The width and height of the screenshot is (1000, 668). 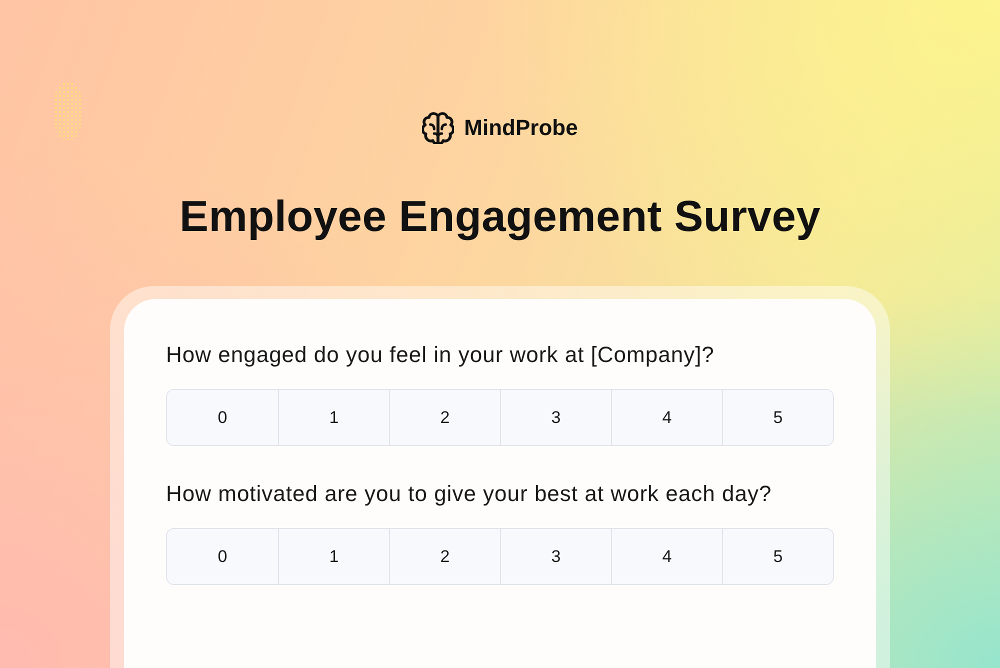 What do you see at coordinates (441, 355) in the screenshot?
I see `question-text: How engaged do you feel in your work at [Company]?` at bounding box center [441, 355].